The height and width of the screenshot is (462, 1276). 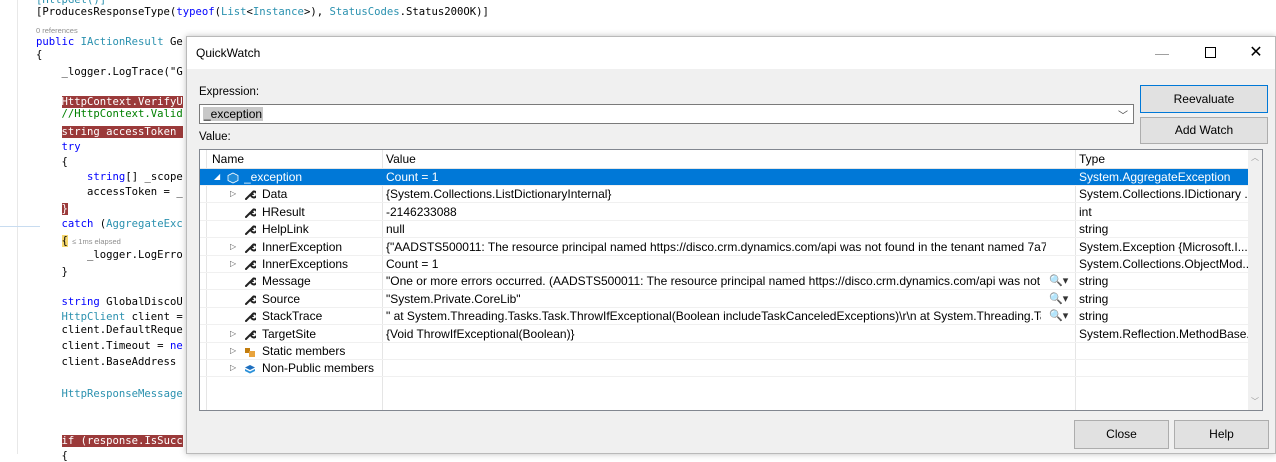 I want to click on maximize-button, so click(x=1210, y=53).